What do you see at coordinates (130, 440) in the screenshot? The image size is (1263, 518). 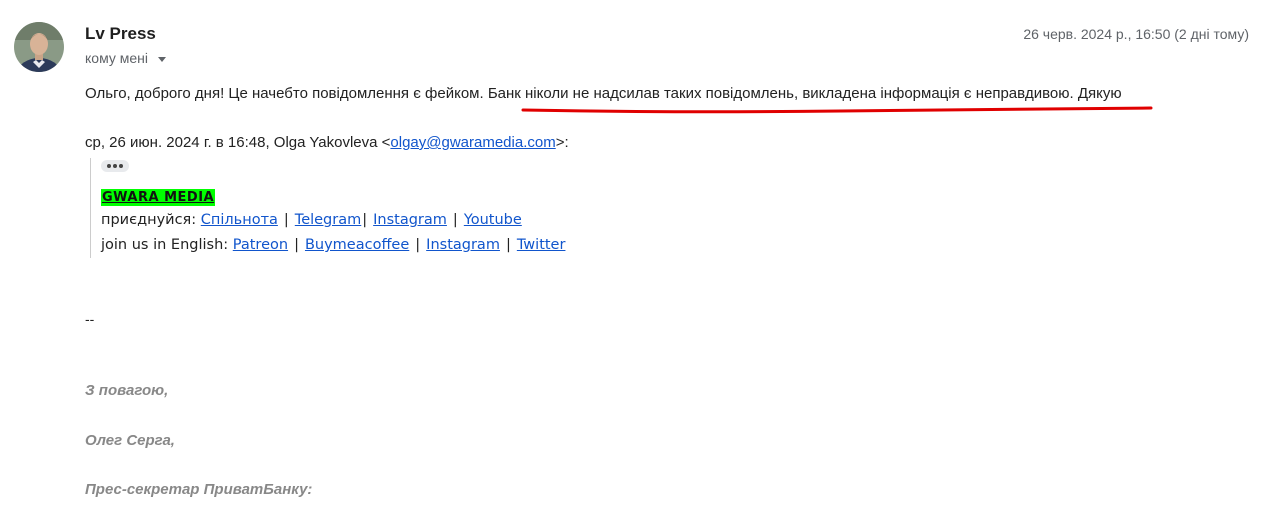 I see `signature-name: Олег Серга,` at bounding box center [130, 440].